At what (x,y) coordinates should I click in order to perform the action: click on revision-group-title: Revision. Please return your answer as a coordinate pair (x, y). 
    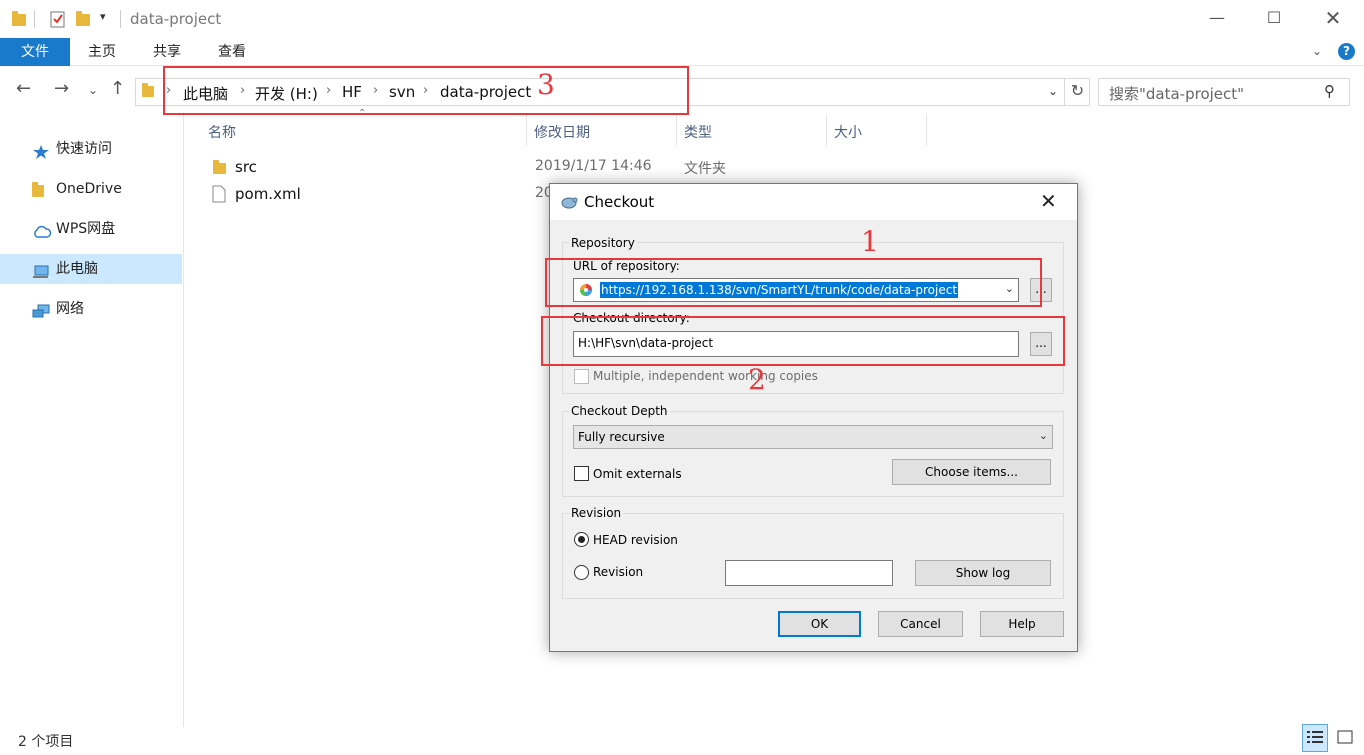
    Looking at the image, I should click on (596, 513).